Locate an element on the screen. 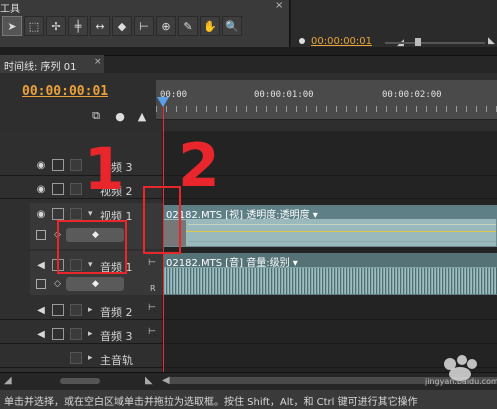 The width and height of the screenshot is (497, 409). audio-channel-marker: R is located at coordinates (153, 288).